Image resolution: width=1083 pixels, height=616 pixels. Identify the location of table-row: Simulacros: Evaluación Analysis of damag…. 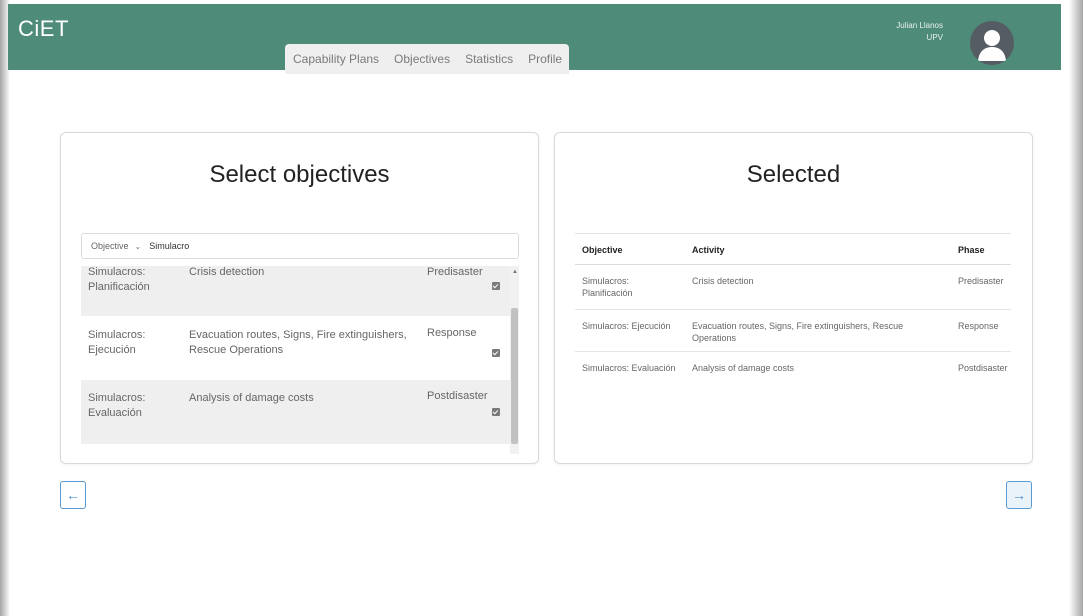
(793, 369).